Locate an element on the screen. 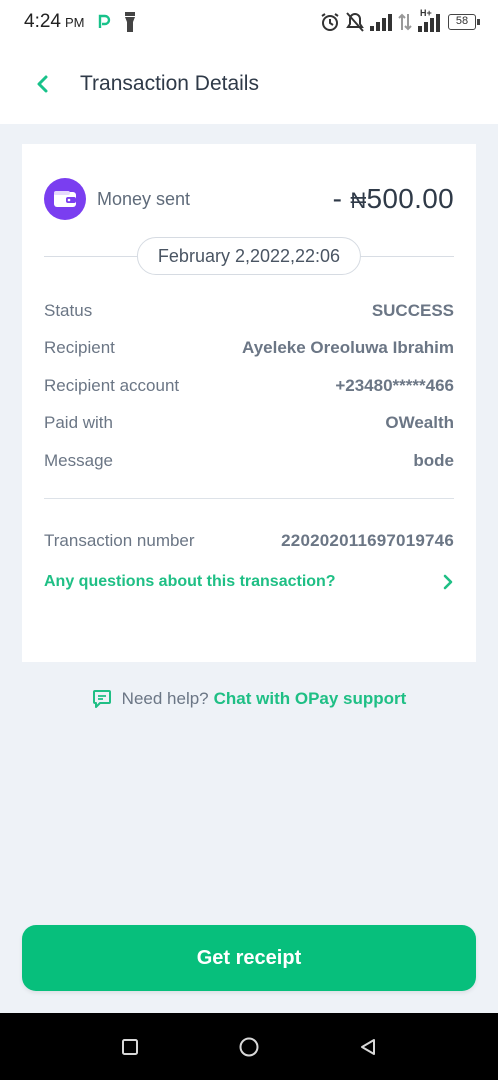 The width and height of the screenshot is (498, 1080). detail-value: bode is located at coordinates (433, 460).